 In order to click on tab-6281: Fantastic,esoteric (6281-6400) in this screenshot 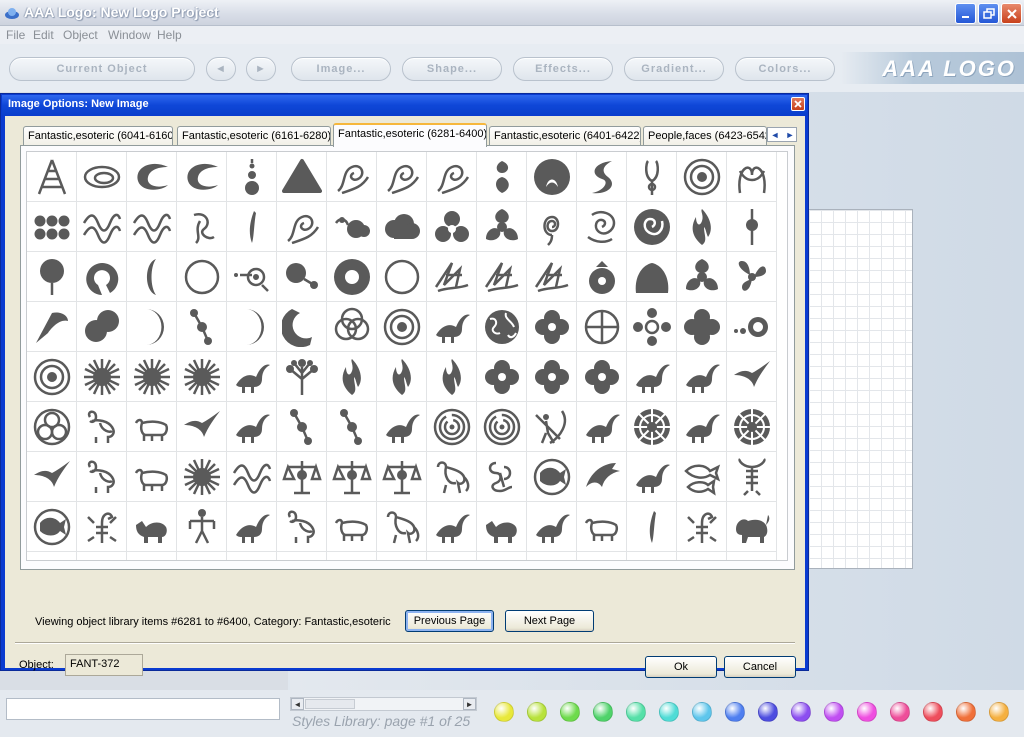, I will do `click(410, 135)`.